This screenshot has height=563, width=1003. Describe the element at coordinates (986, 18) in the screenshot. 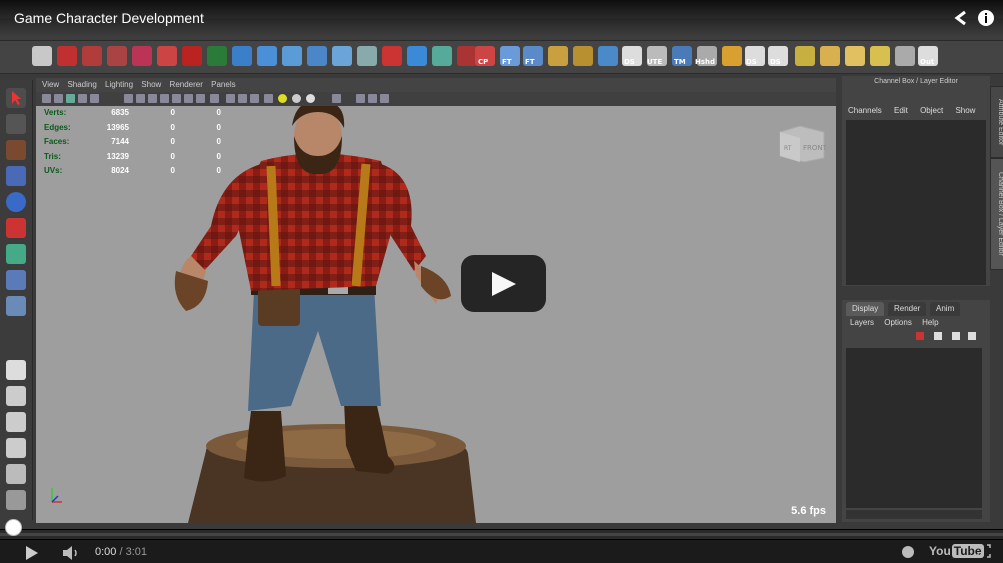

I see `info-icon` at that location.